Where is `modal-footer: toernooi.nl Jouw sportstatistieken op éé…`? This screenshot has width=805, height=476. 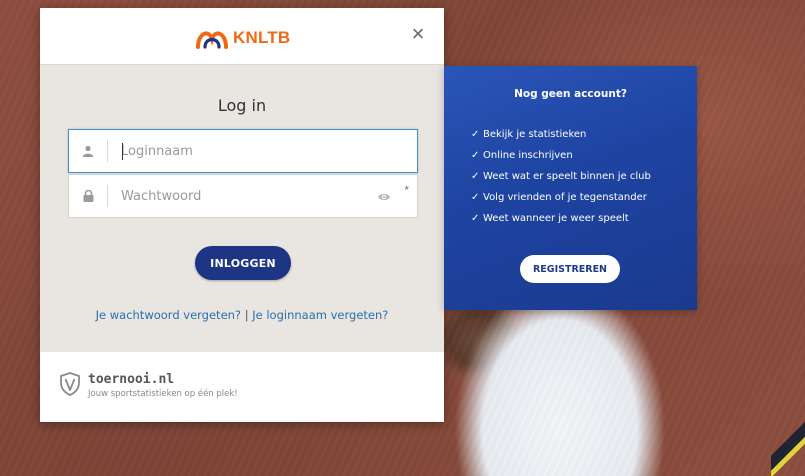
modal-footer: toernooi.nl Jouw sportstatistieken op éé… is located at coordinates (242, 387).